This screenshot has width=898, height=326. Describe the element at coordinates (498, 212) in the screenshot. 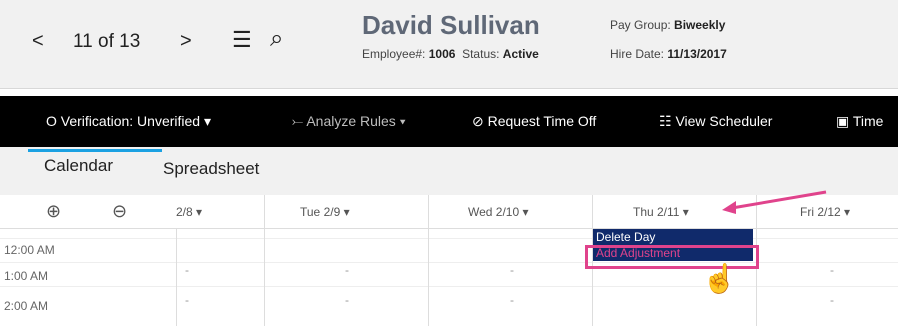

I see `day-header: Wed 2/10 ▾` at that location.